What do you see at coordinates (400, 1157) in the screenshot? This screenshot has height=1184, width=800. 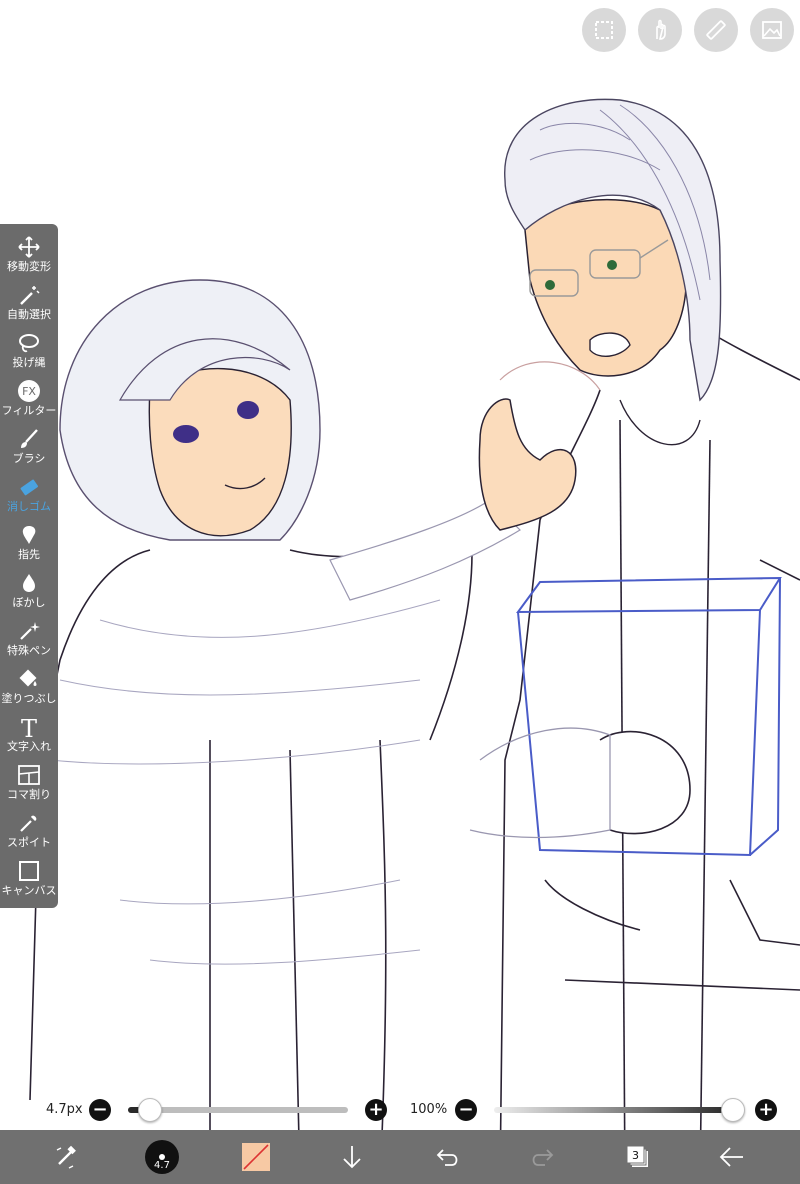 I see `bottom-toolbar: 4.7 3` at bounding box center [400, 1157].